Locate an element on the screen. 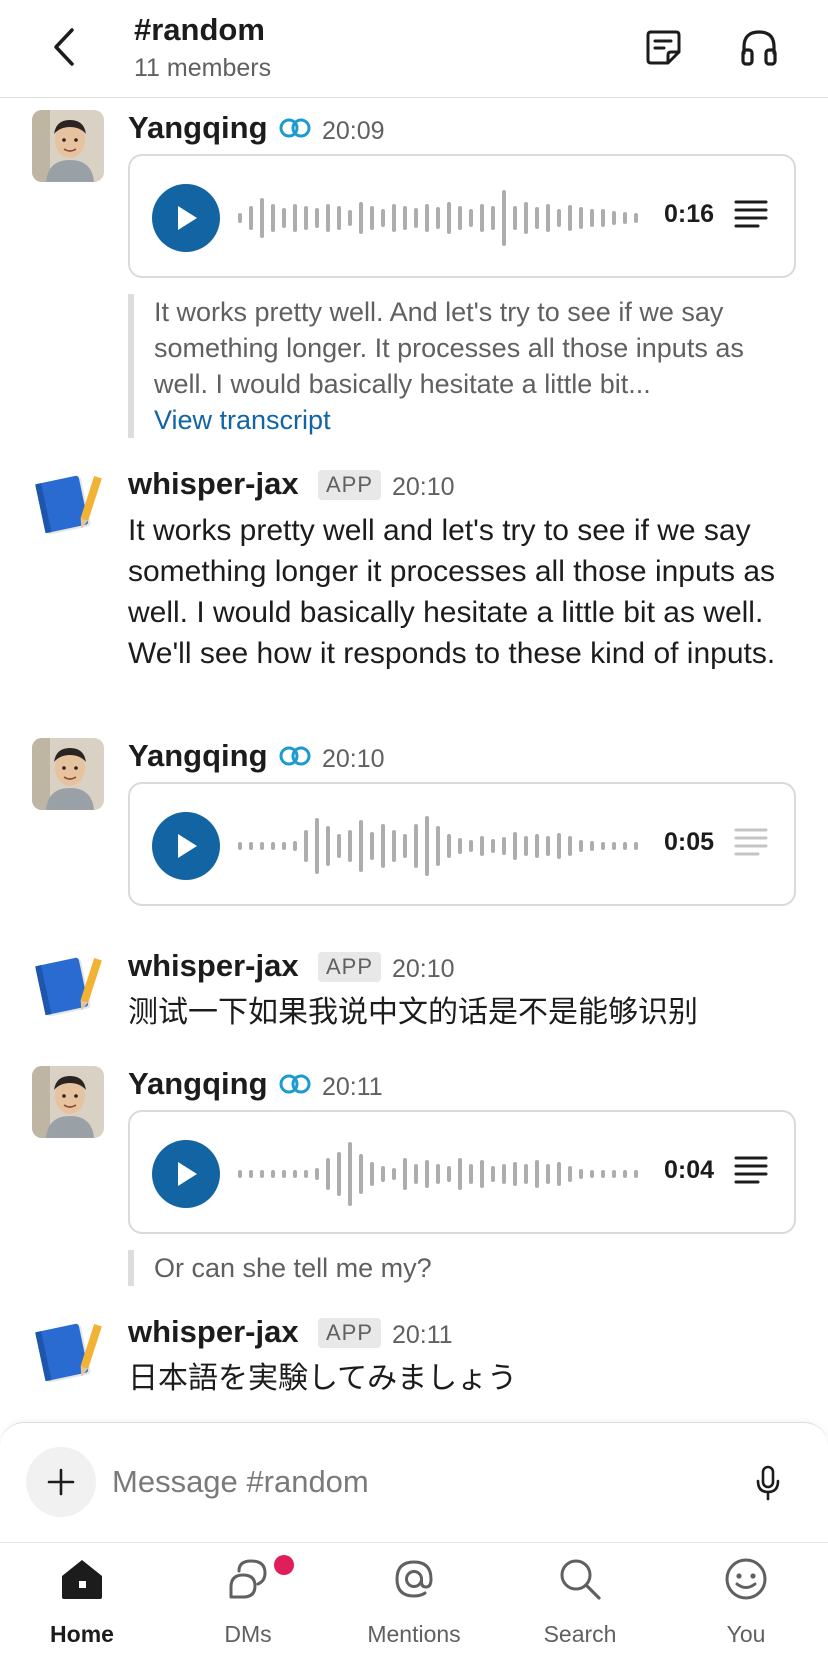 Image resolution: width=828 pixels, height=1666 pixels. transcript-preview: Or can she tell me my? is located at coordinates (463, 1268).